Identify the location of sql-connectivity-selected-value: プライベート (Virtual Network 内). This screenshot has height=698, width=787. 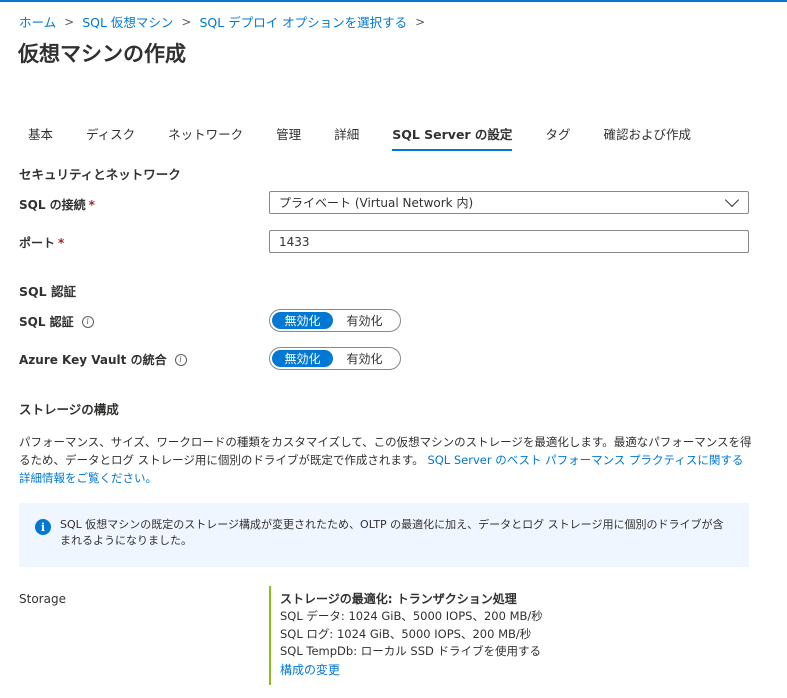
(376, 203).